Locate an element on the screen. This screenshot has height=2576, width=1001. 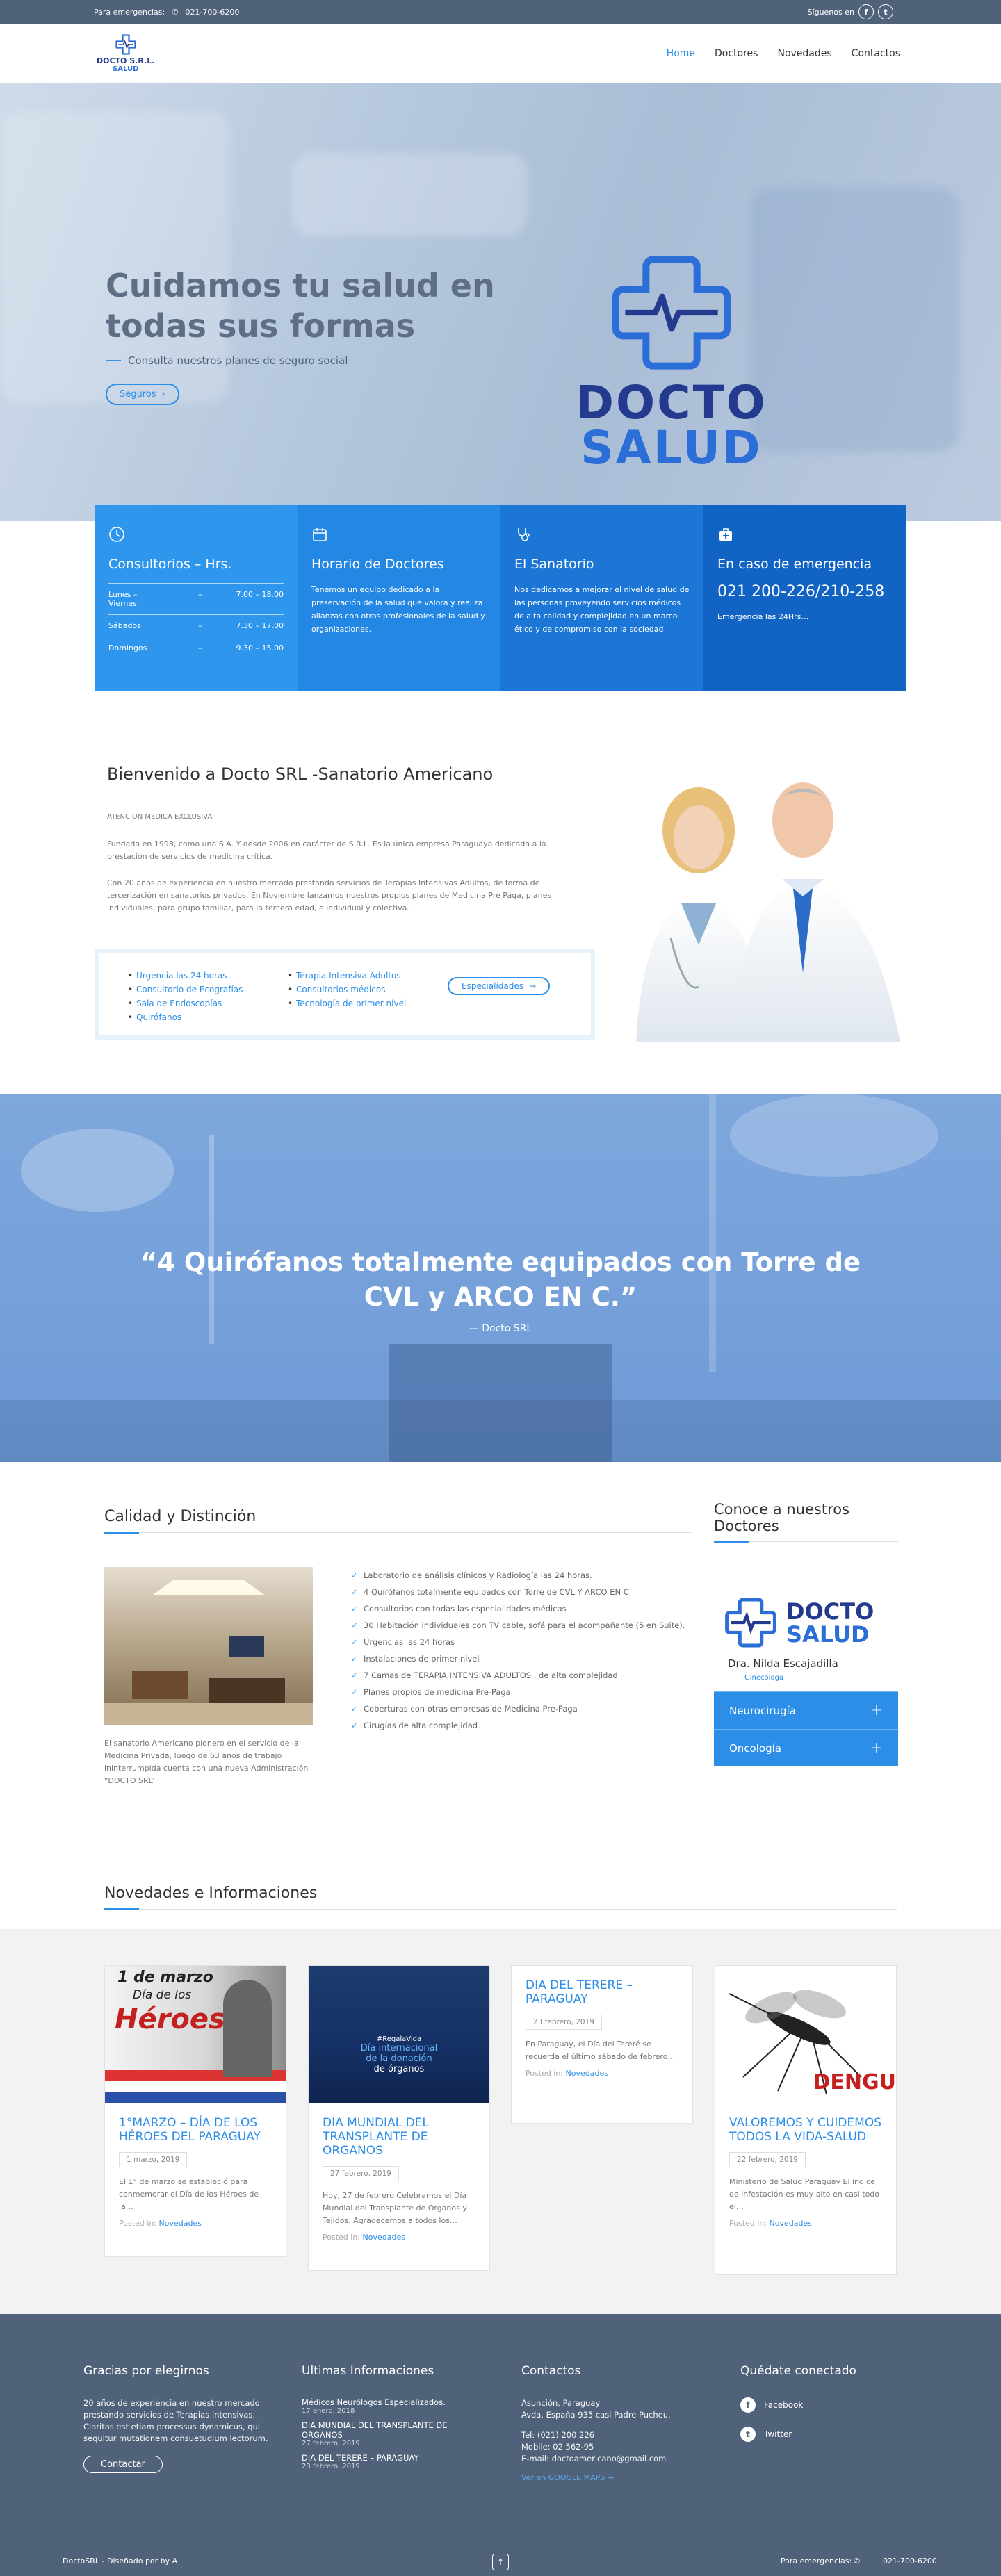
doctor-card-logo: DOCTO SALUD is located at coordinates (806, 1622).